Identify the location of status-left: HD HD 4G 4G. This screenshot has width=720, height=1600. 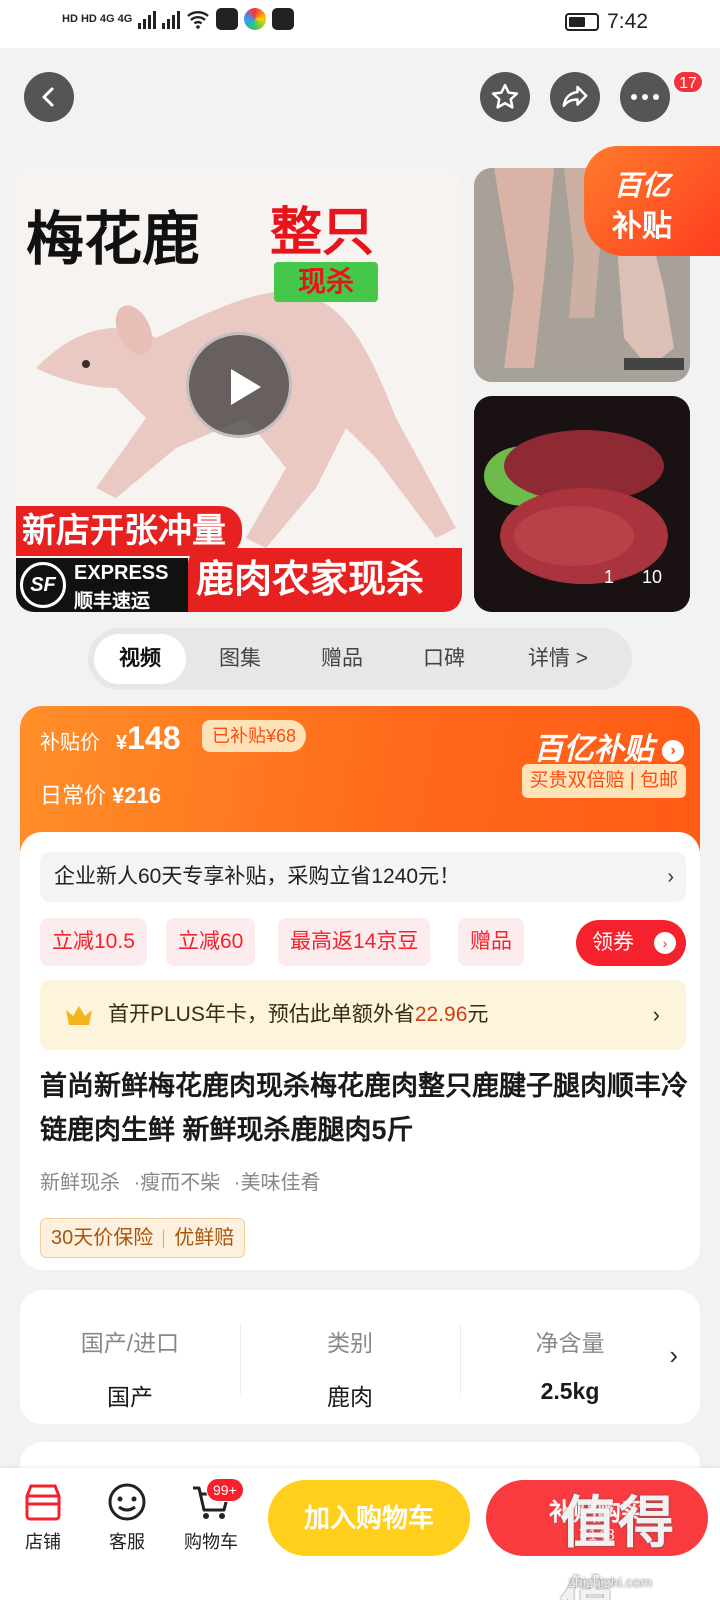
(178, 19).